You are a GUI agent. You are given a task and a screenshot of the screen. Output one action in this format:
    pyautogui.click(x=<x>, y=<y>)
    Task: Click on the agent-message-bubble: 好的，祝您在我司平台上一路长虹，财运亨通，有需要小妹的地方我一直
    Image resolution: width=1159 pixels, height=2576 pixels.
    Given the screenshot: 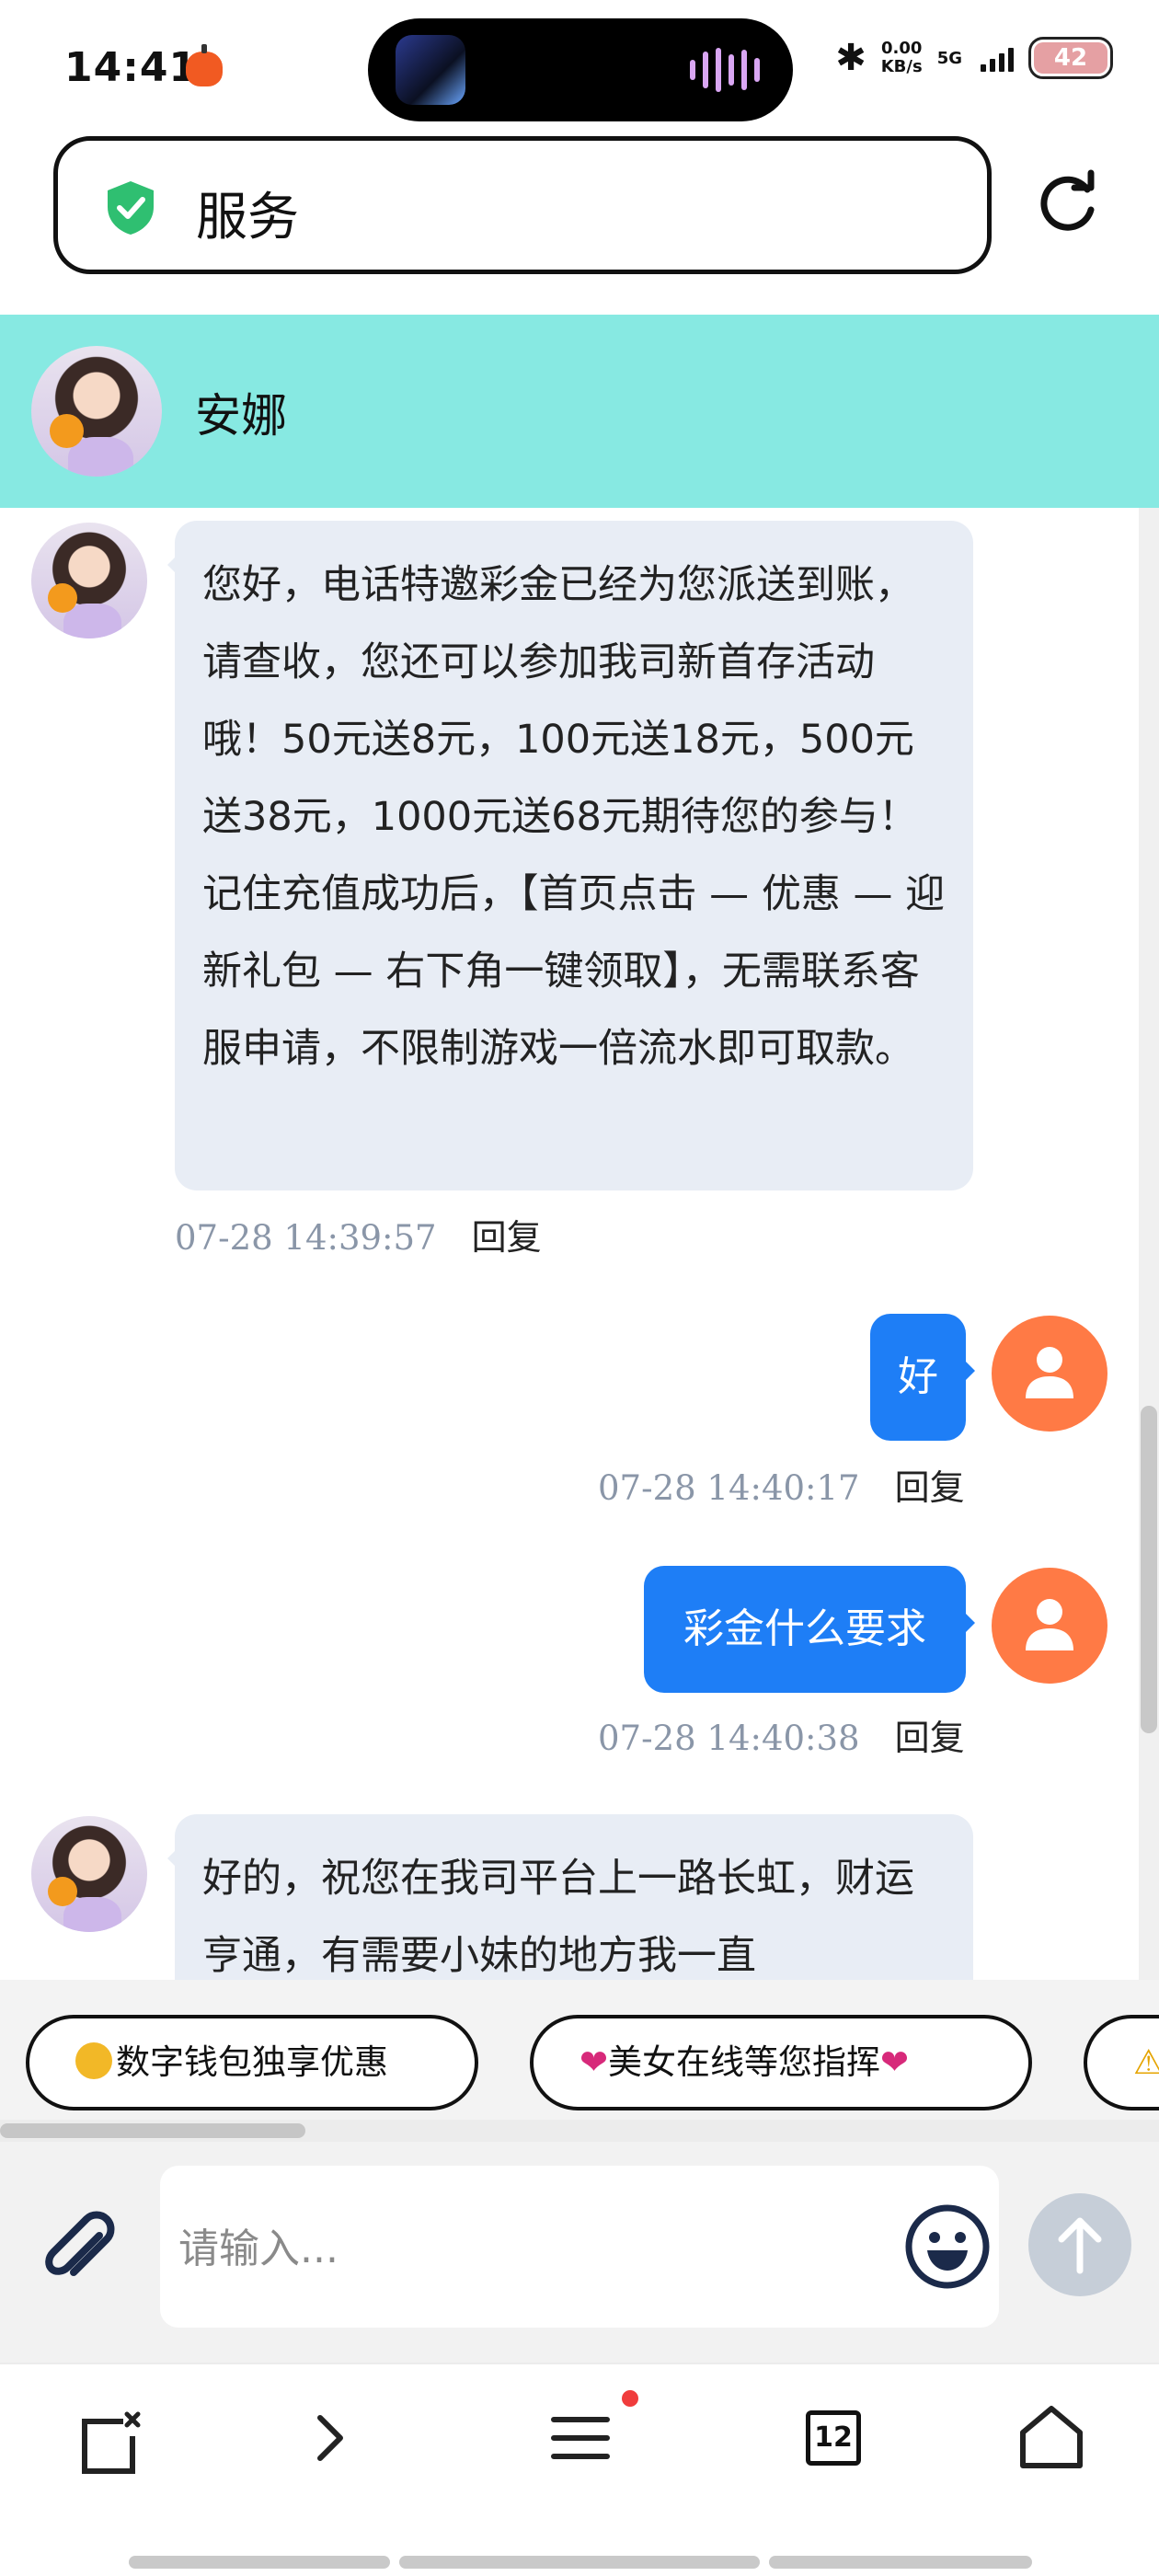 What is the action you would take?
    pyautogui.click(x=570, y=1897)
    